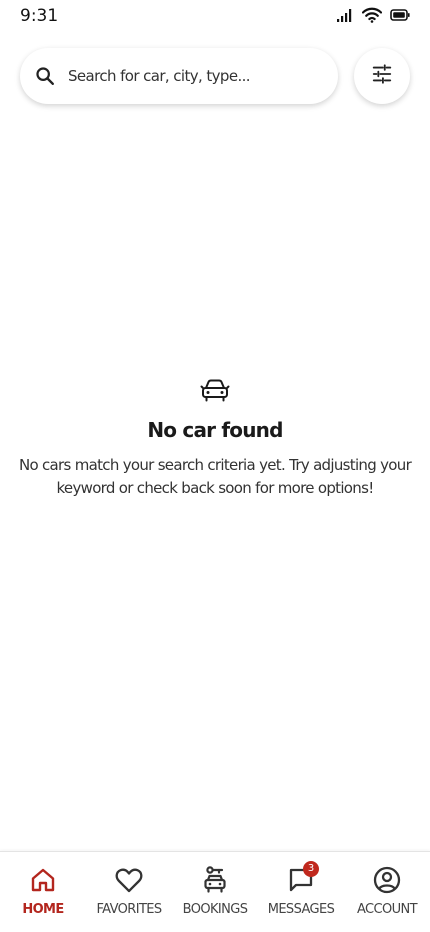 This screenshot has width=430, height=932. I want to click on signal-icon, so click(345, 15).